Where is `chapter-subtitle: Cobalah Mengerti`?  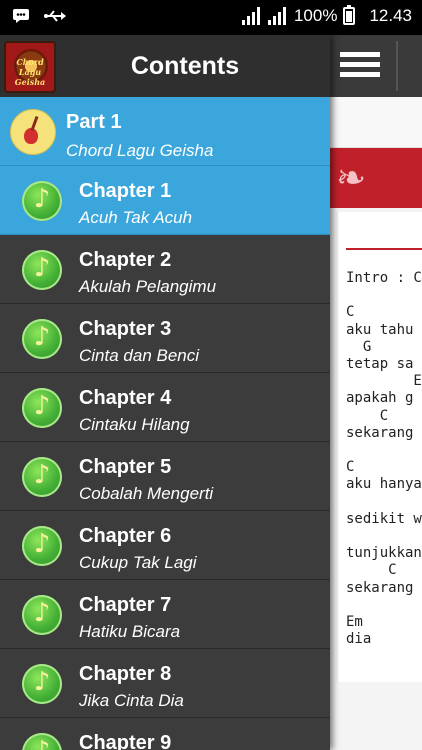
chapter-subtitle: Cobalah Mengerti is located at coordinates (146, 493).